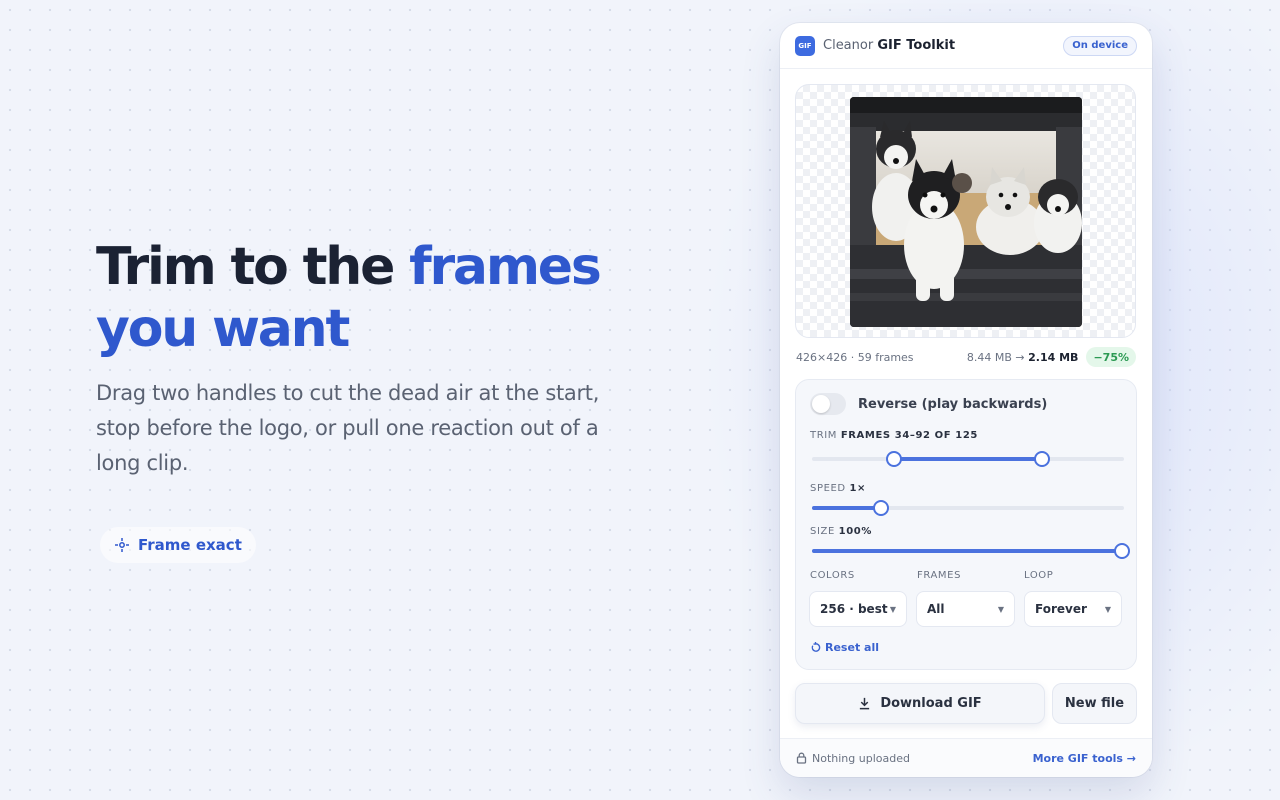  I want to click on preview-image, so click(966, 212).